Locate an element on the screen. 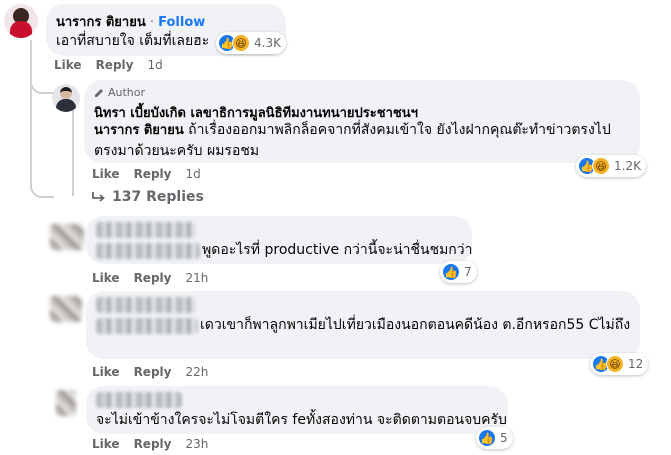 This screenshot has height=455, width=671. comment-author: นารากร ติยายน is located at coordinates (101, 22).